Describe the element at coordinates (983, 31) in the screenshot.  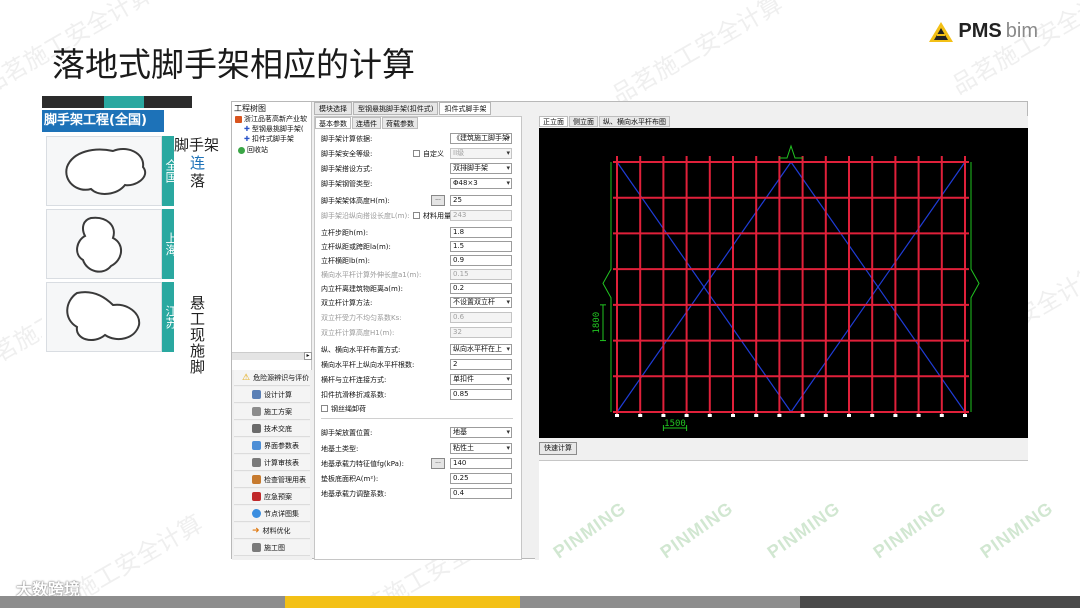
I see `logo: PMS bim` at that location.